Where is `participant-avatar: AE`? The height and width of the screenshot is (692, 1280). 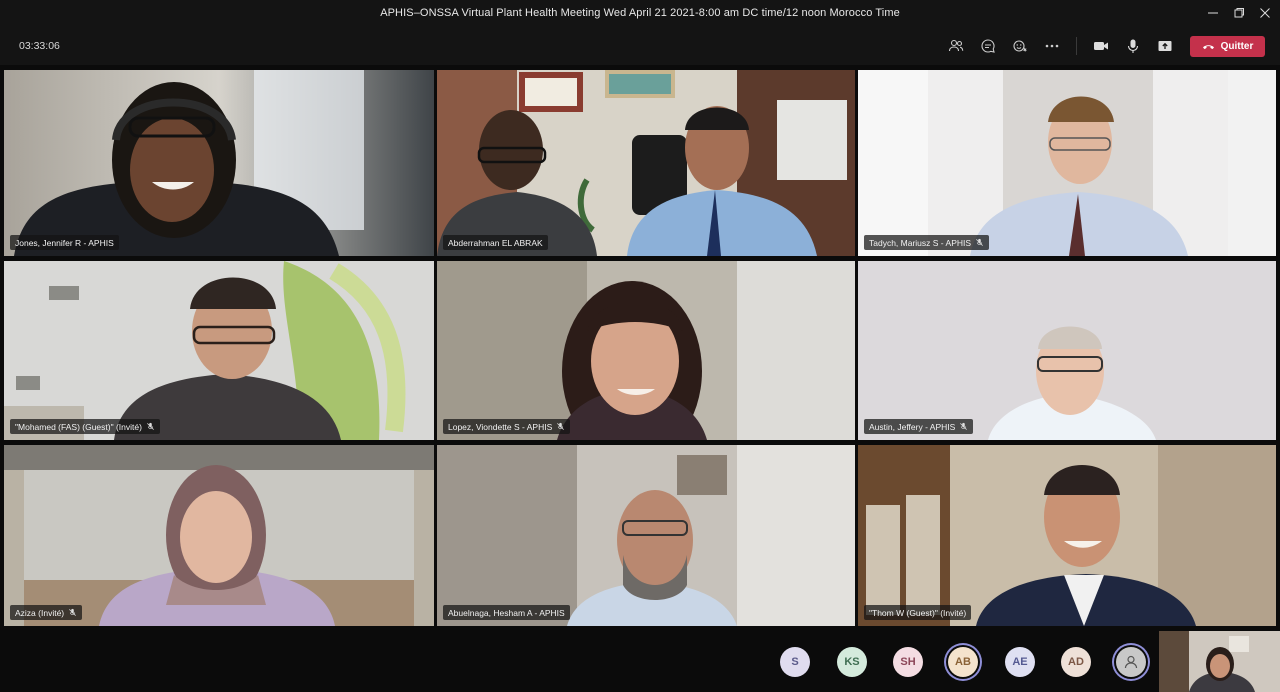 participant-avatar: AE is located at coordinates (1020, 662).